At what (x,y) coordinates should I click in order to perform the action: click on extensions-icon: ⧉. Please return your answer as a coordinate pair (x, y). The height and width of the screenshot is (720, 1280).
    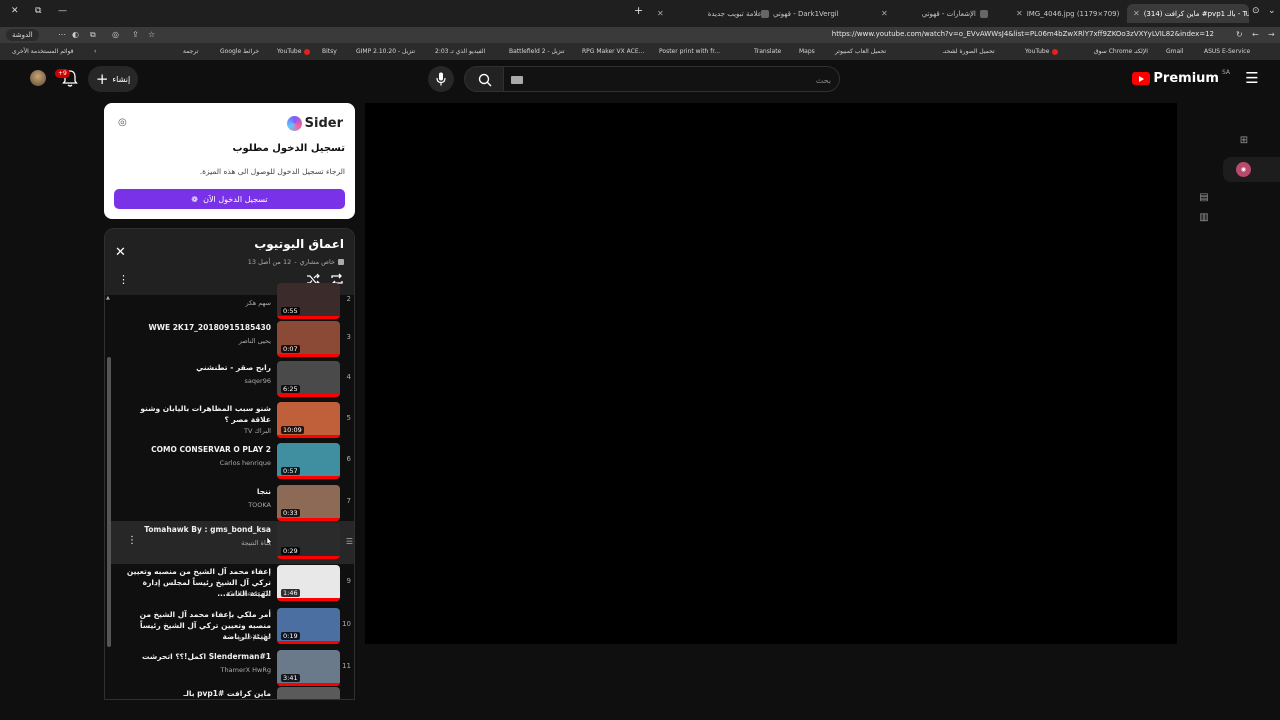
    Looking at the image, I should click on (93, 35).